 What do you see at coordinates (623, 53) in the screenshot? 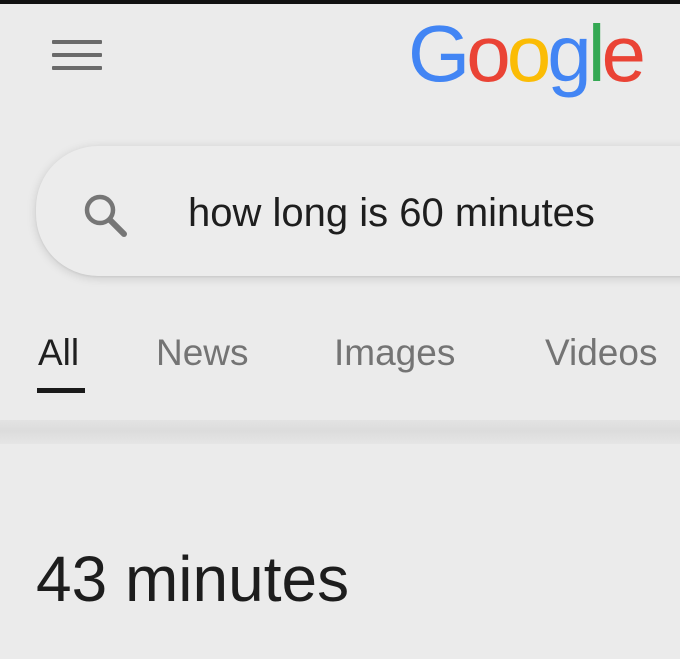
I see `logo-letter: e` at bounding box center [623, 53].